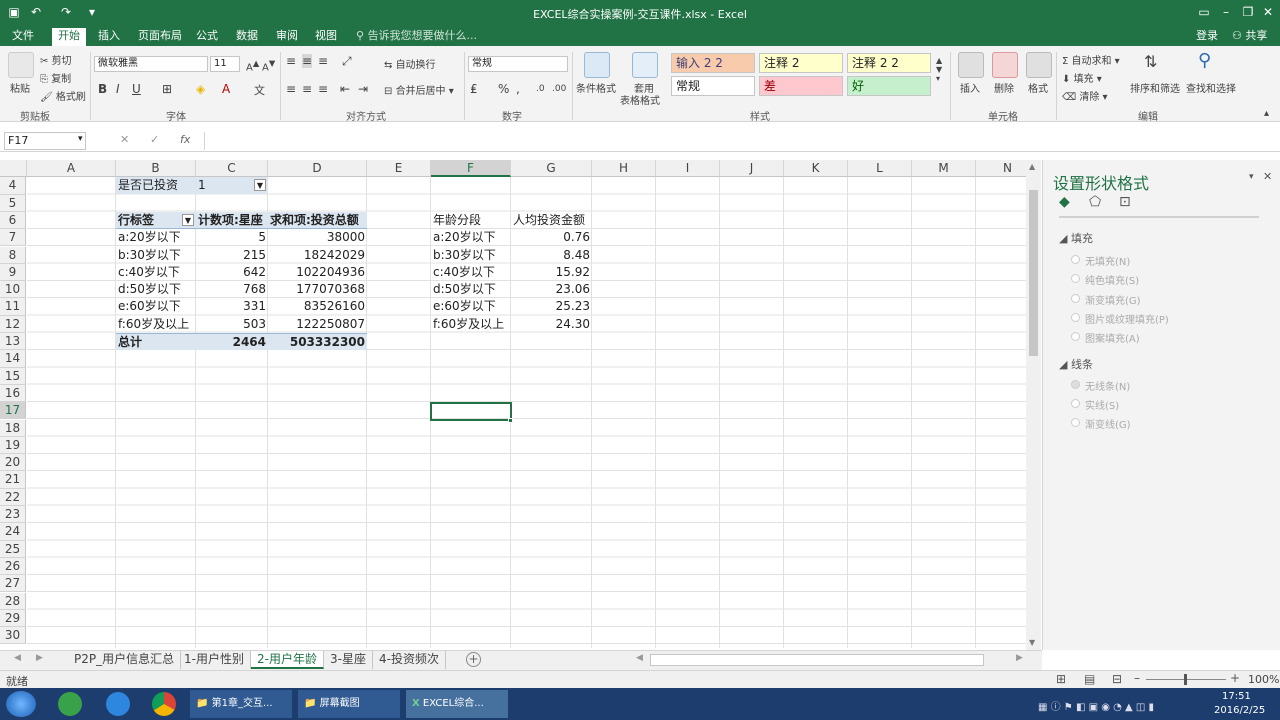  I want to click on decrease-indent-icon: ⇤, so click(345, 89).